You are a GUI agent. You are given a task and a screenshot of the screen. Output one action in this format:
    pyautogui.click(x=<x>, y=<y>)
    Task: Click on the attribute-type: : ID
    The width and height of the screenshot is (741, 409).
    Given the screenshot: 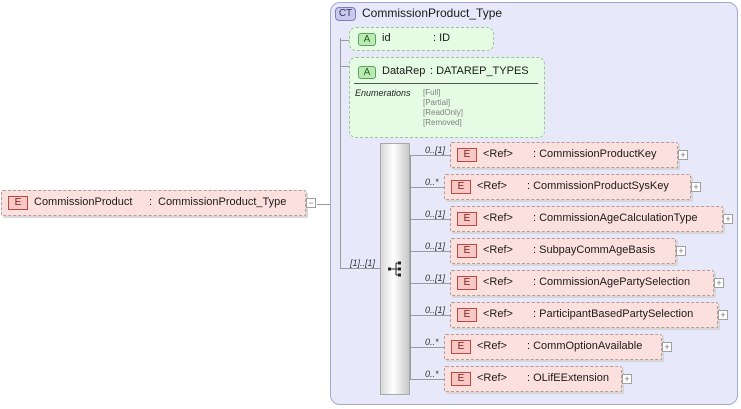 What is the action you would take?
    pyautogui.click(x=442, y=38)
    